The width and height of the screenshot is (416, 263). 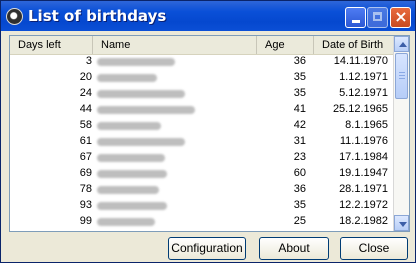 I want to click on close-window-button: ×, so click(x=400, y=17).